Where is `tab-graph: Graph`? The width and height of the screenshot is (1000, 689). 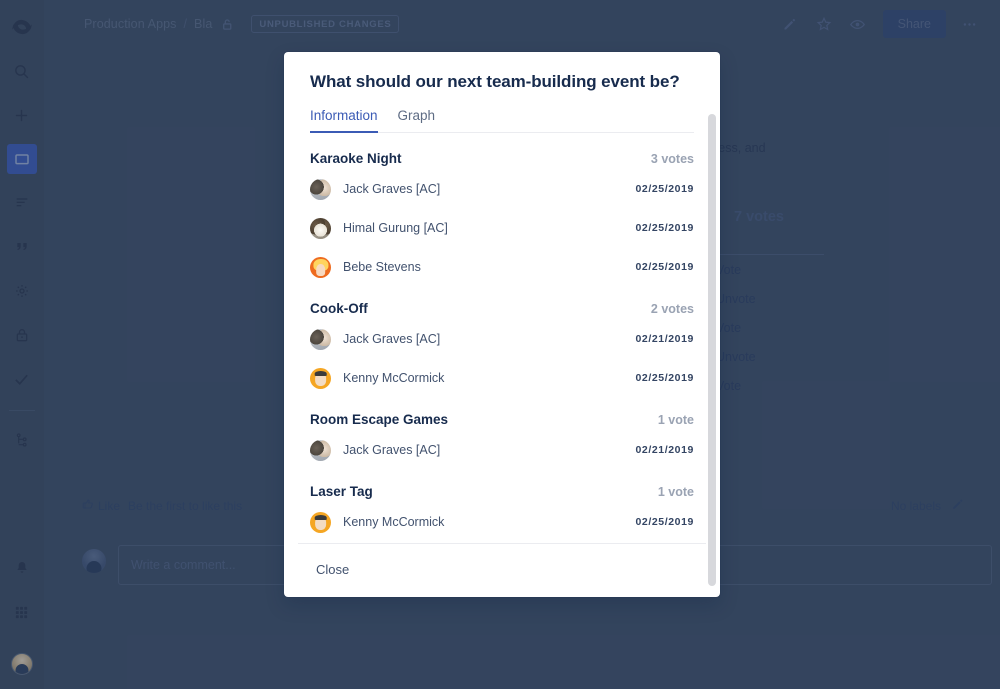
tab-graph: Graph is located at coordinates (417, 120).